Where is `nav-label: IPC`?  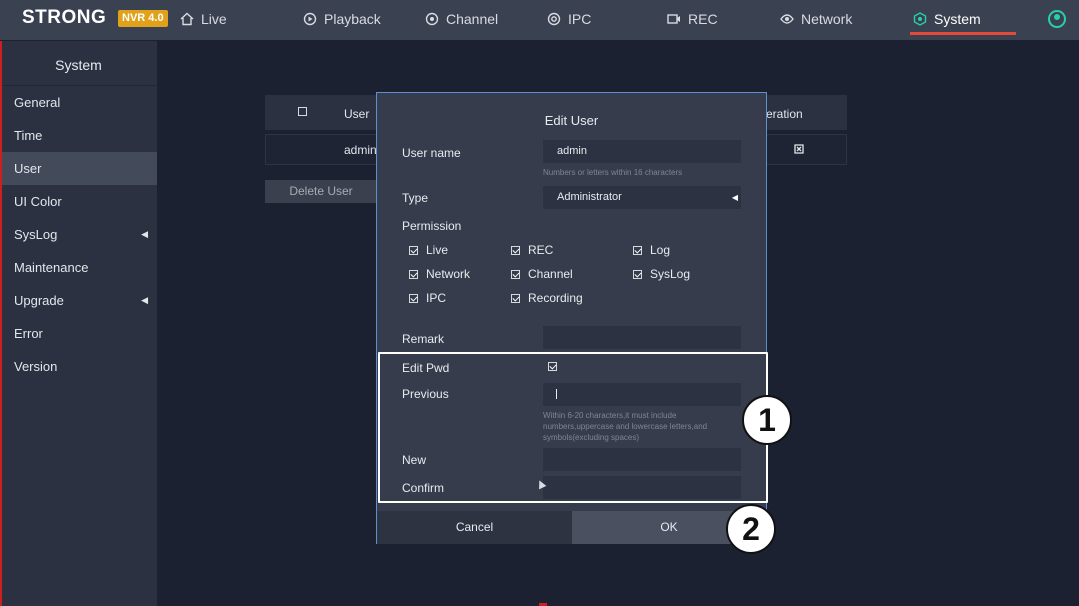 nav-label: IPC is located at coordinates (580, 19).